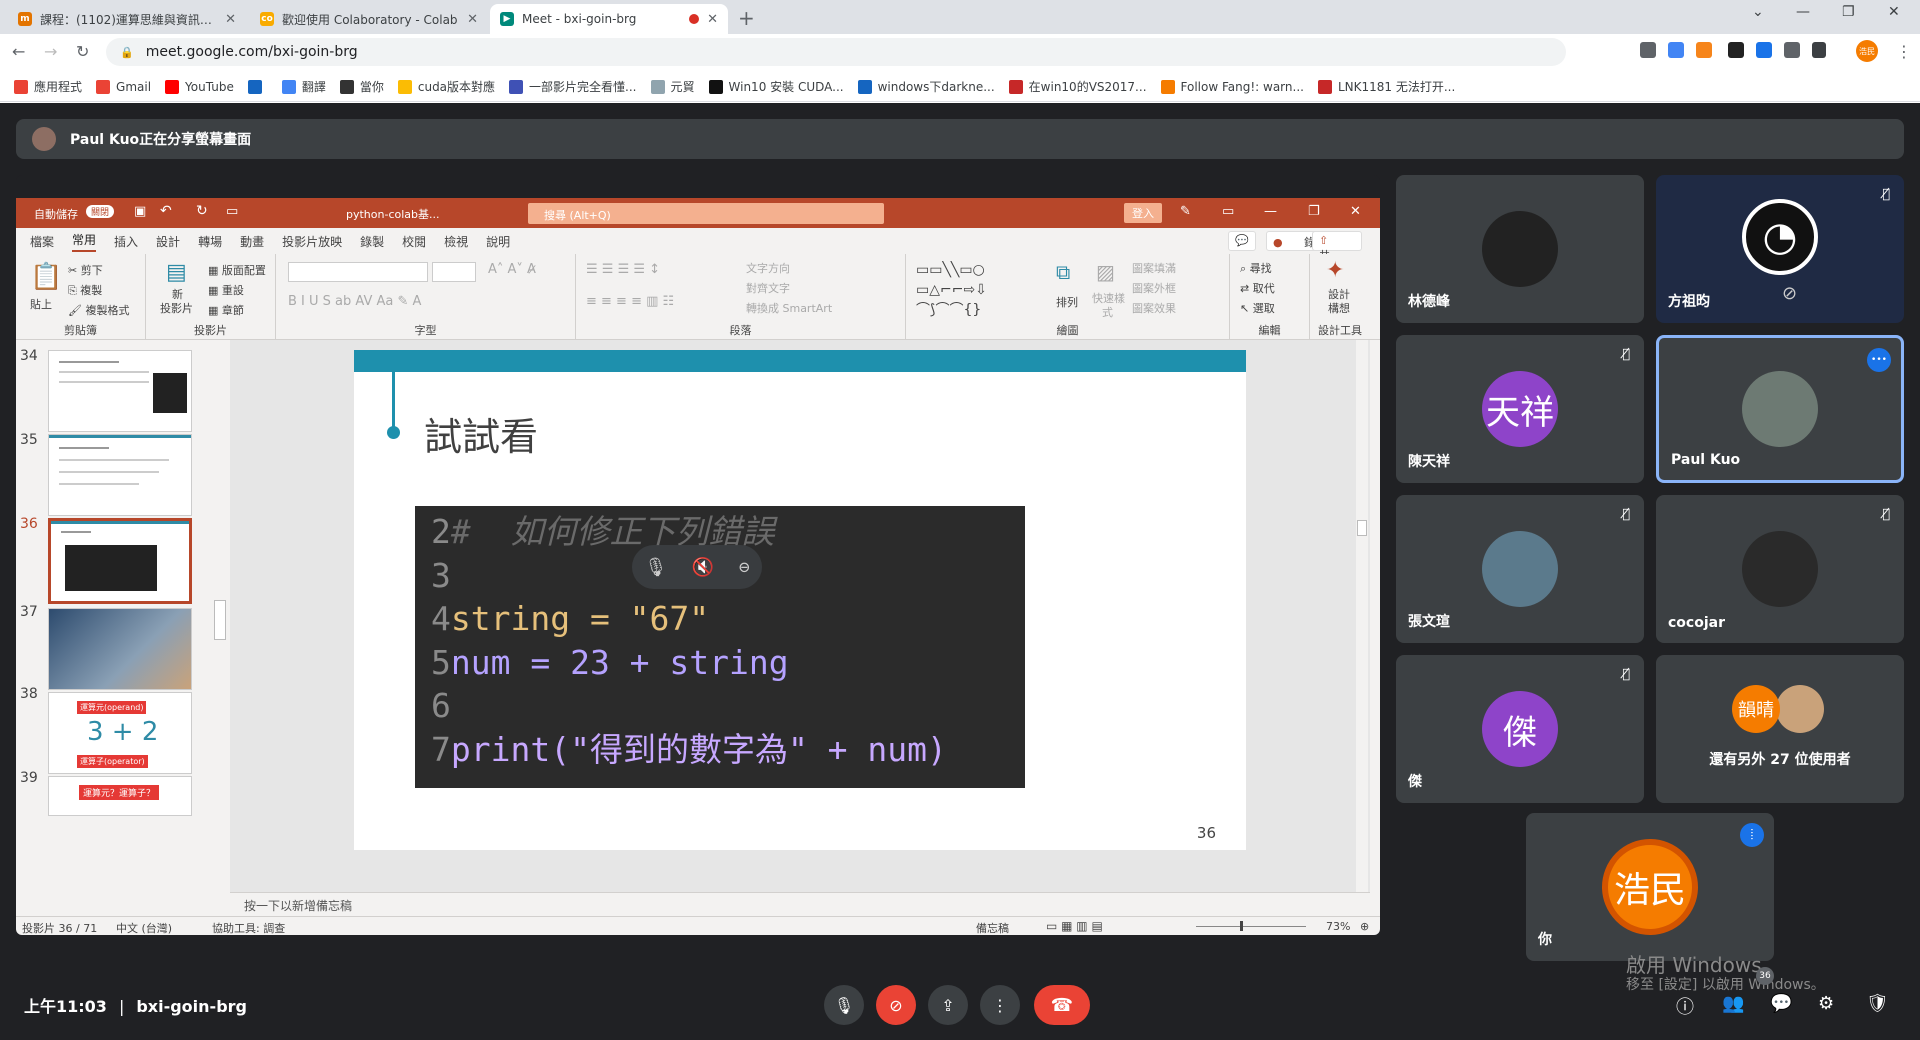 Image resolution: width=1920 pixels, height=1040 pixels. What do you see at coordinates (1520, 409) in the screenshot?
I see `participant-tile: 天祥 🎙̸ 陳天祥` at bounding box center [1520, 409].